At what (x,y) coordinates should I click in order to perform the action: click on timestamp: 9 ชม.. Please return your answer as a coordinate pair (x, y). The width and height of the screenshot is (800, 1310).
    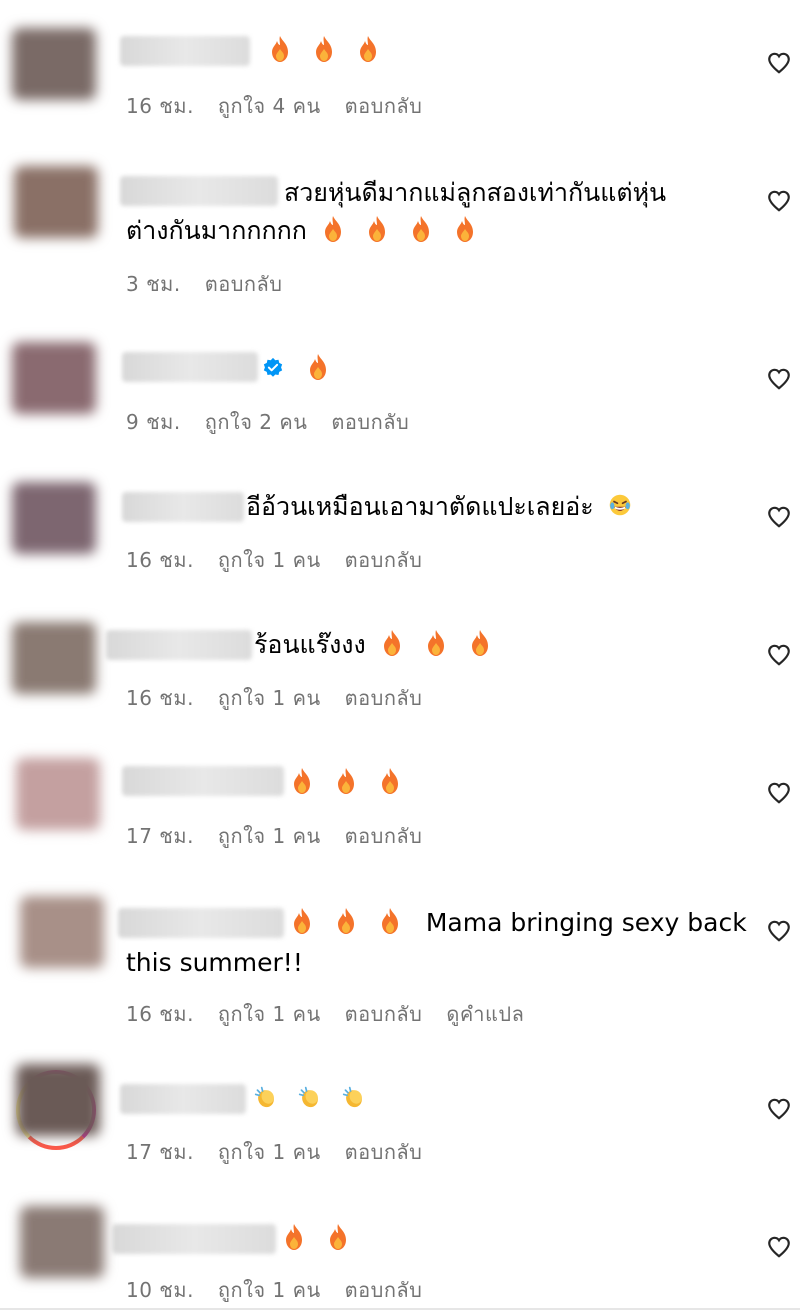
    Looking at the image, I should click on (153, 422).